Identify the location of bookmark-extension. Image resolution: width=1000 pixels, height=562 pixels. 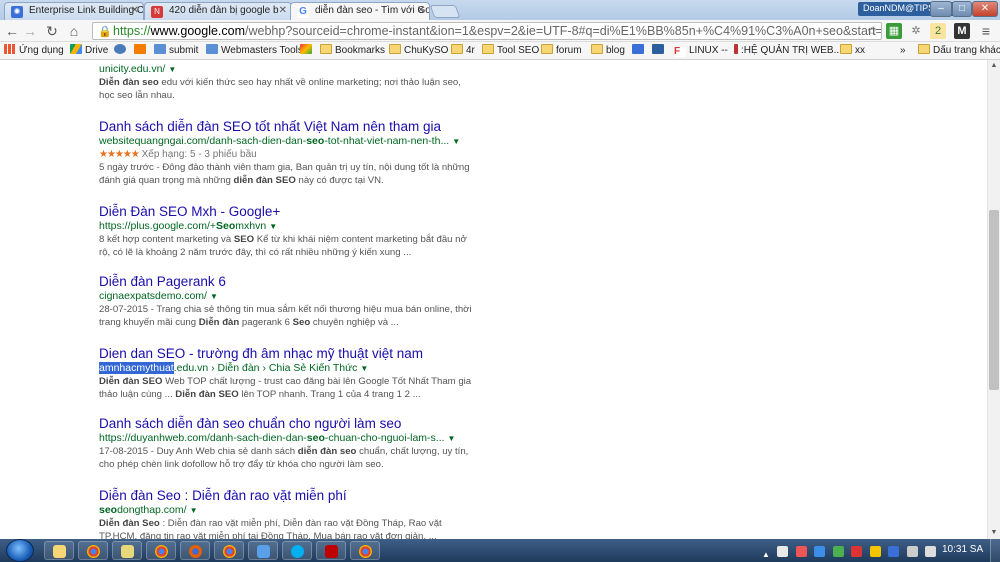
(659, 51).